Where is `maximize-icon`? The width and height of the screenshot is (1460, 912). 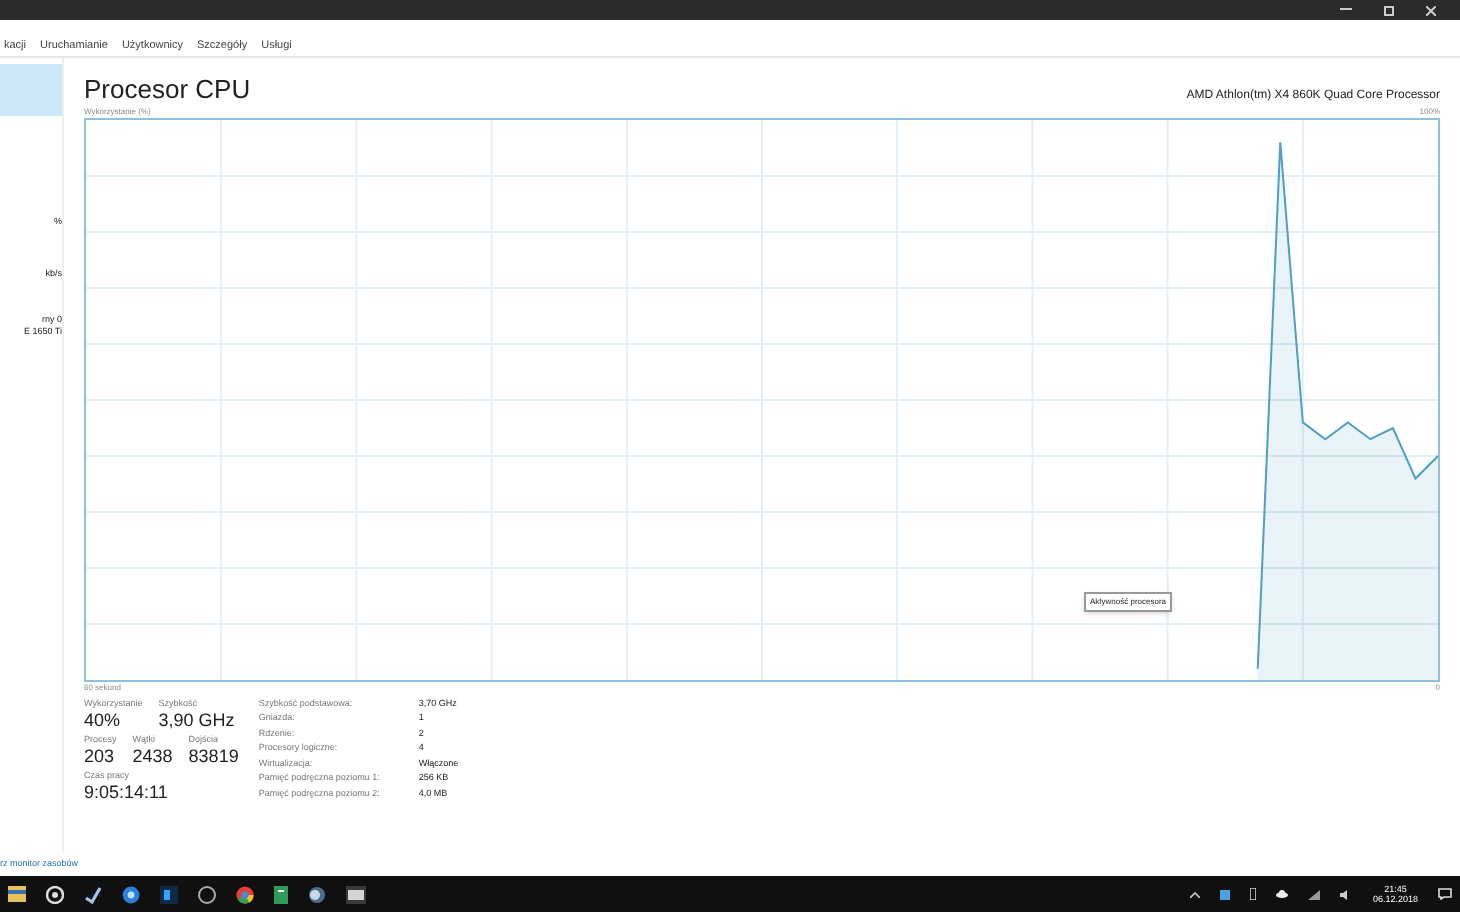 maximize-icon is located at coordinates (1389, 10).